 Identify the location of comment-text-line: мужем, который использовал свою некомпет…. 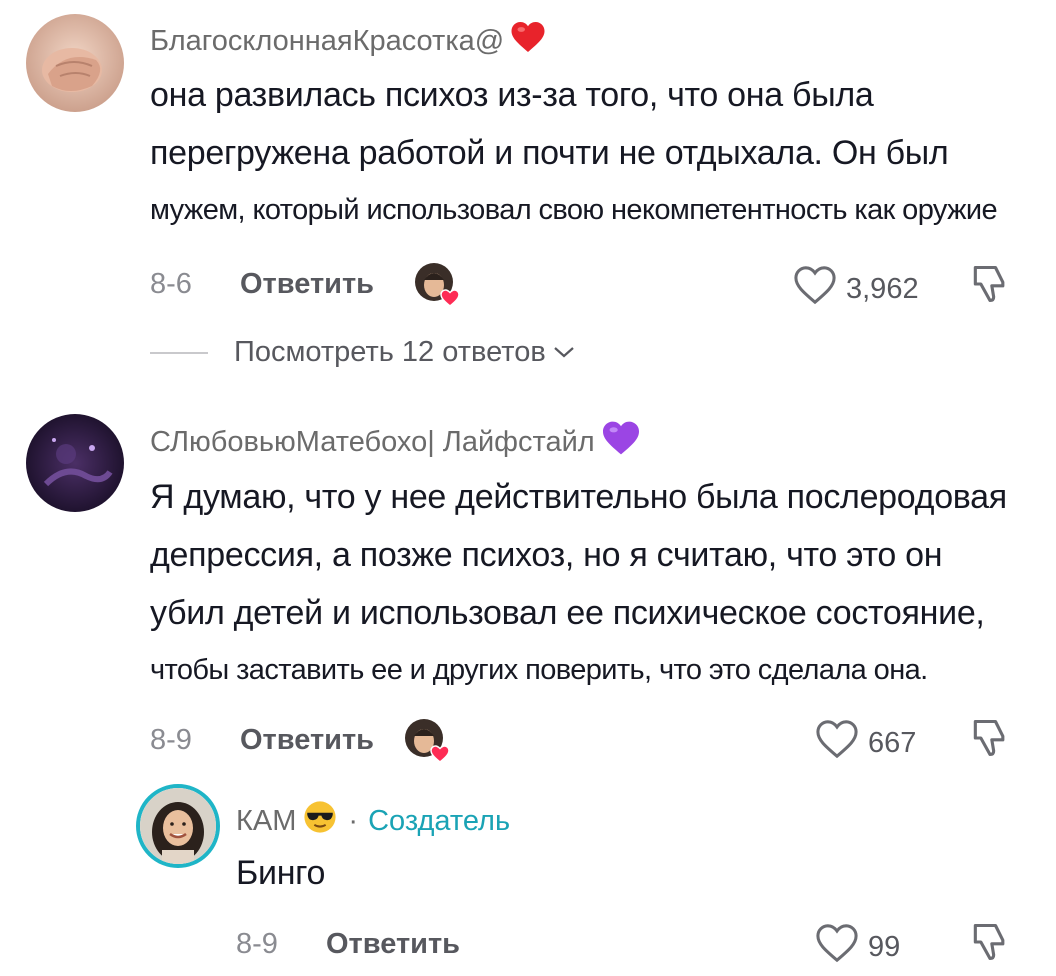
(574, 210).